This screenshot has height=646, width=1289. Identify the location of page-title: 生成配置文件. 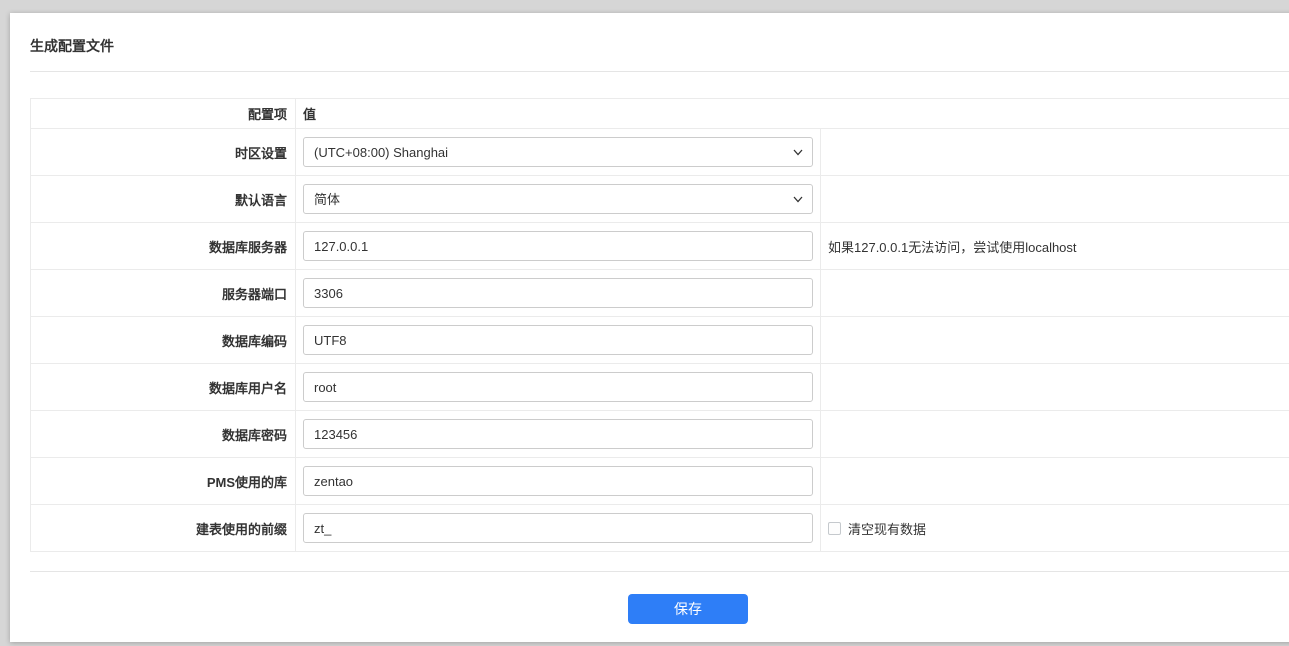
(72, 46).